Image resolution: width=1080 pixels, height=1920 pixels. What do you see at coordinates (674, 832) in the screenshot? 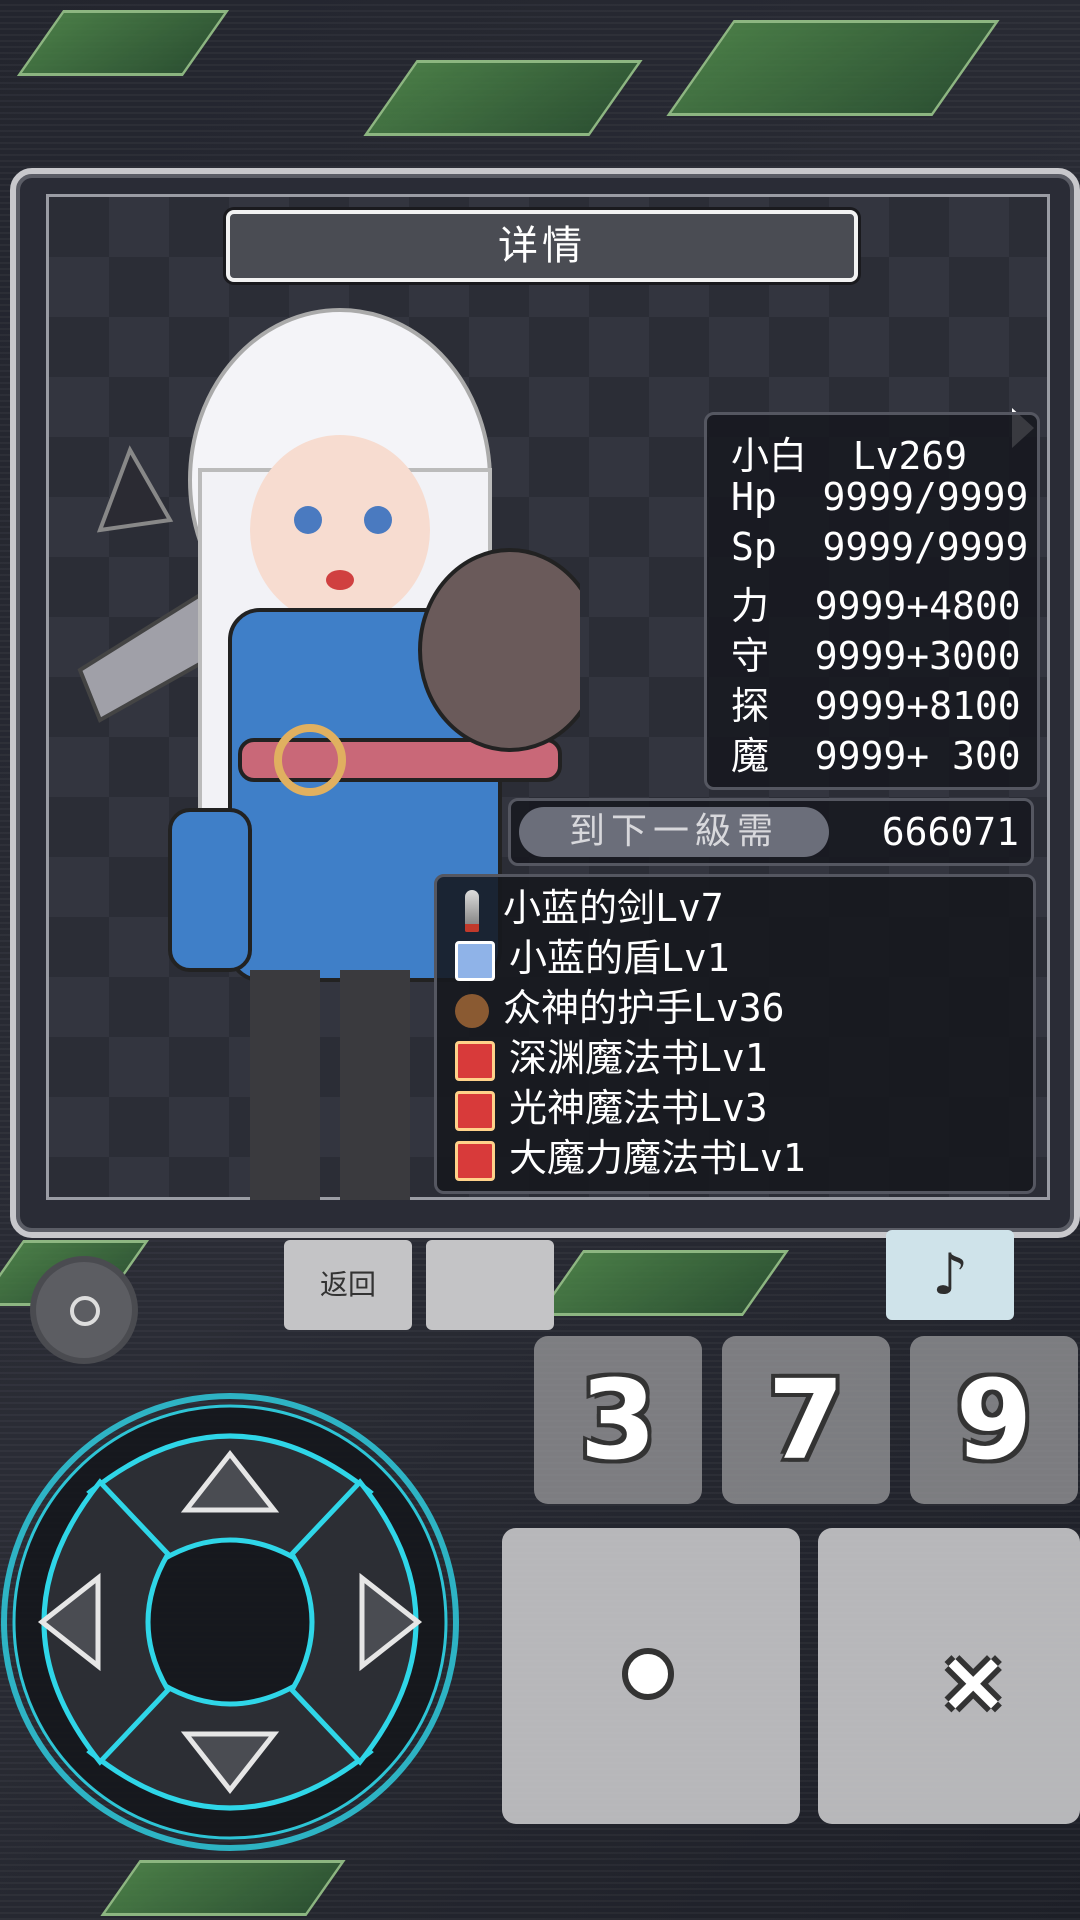
I see `next-level-label: 到下一級需` at bounding box center [674, 832].